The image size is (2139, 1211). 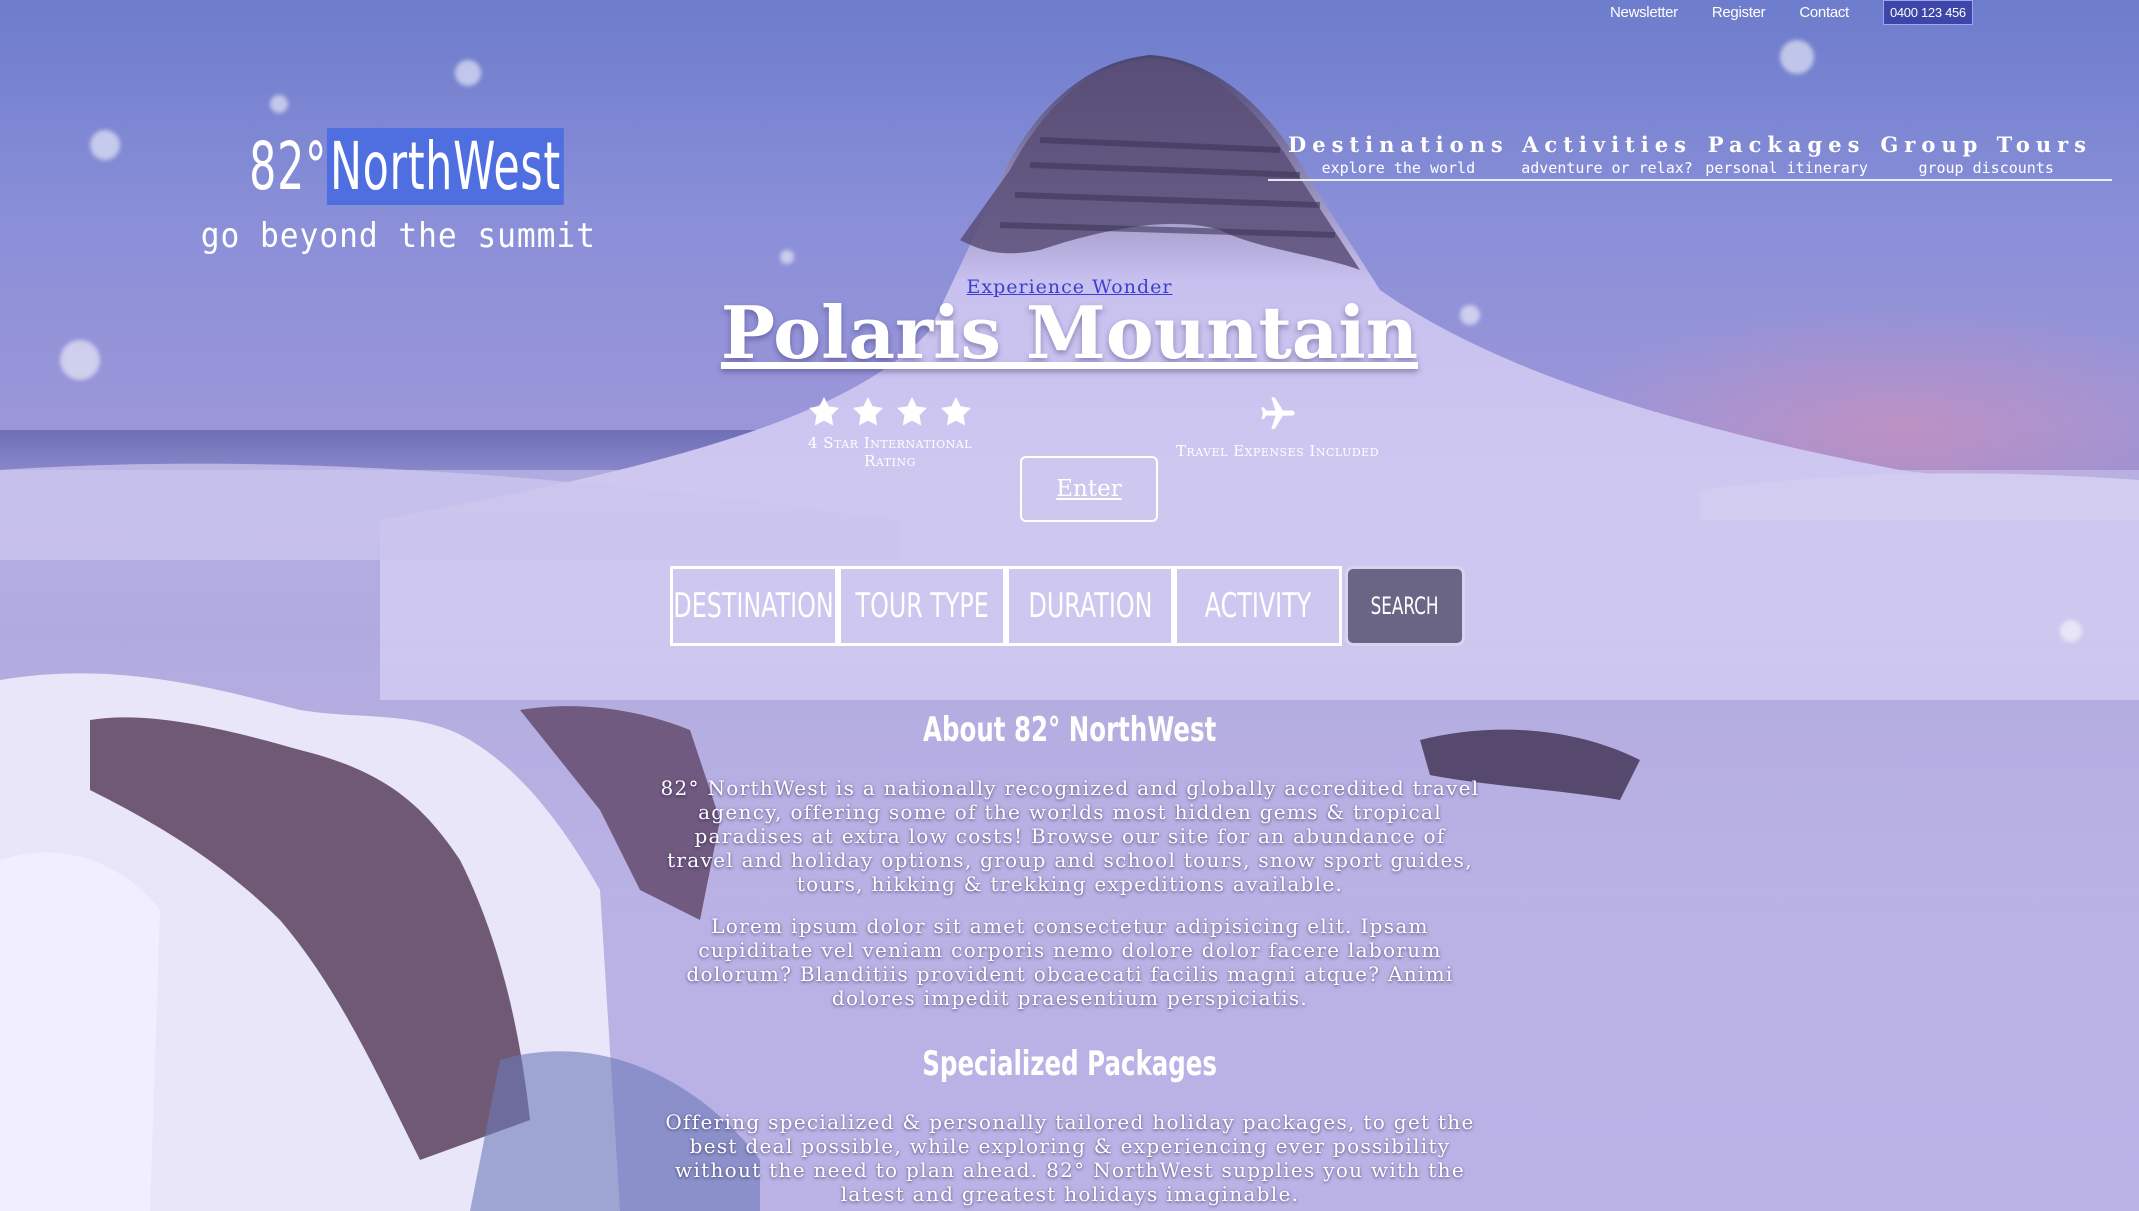 I want to click on rating-badge: 4 Star International Rating, so click(x=890, y=432).